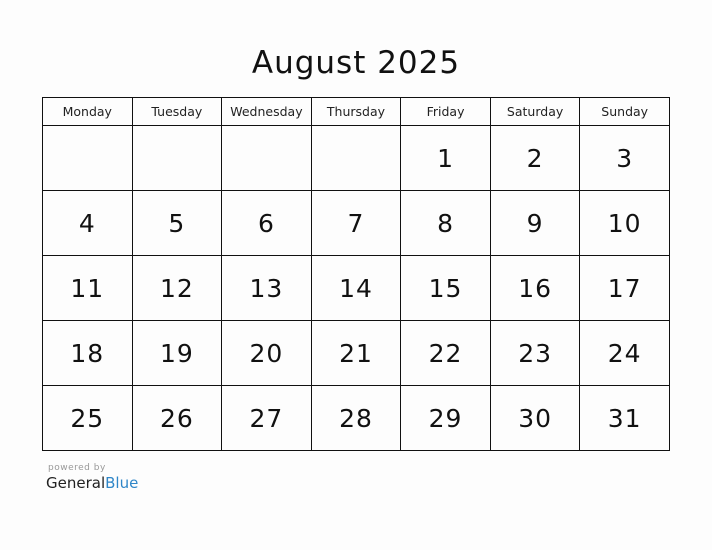  I want to click on week-row: 1 2 3, so click(356, 158).